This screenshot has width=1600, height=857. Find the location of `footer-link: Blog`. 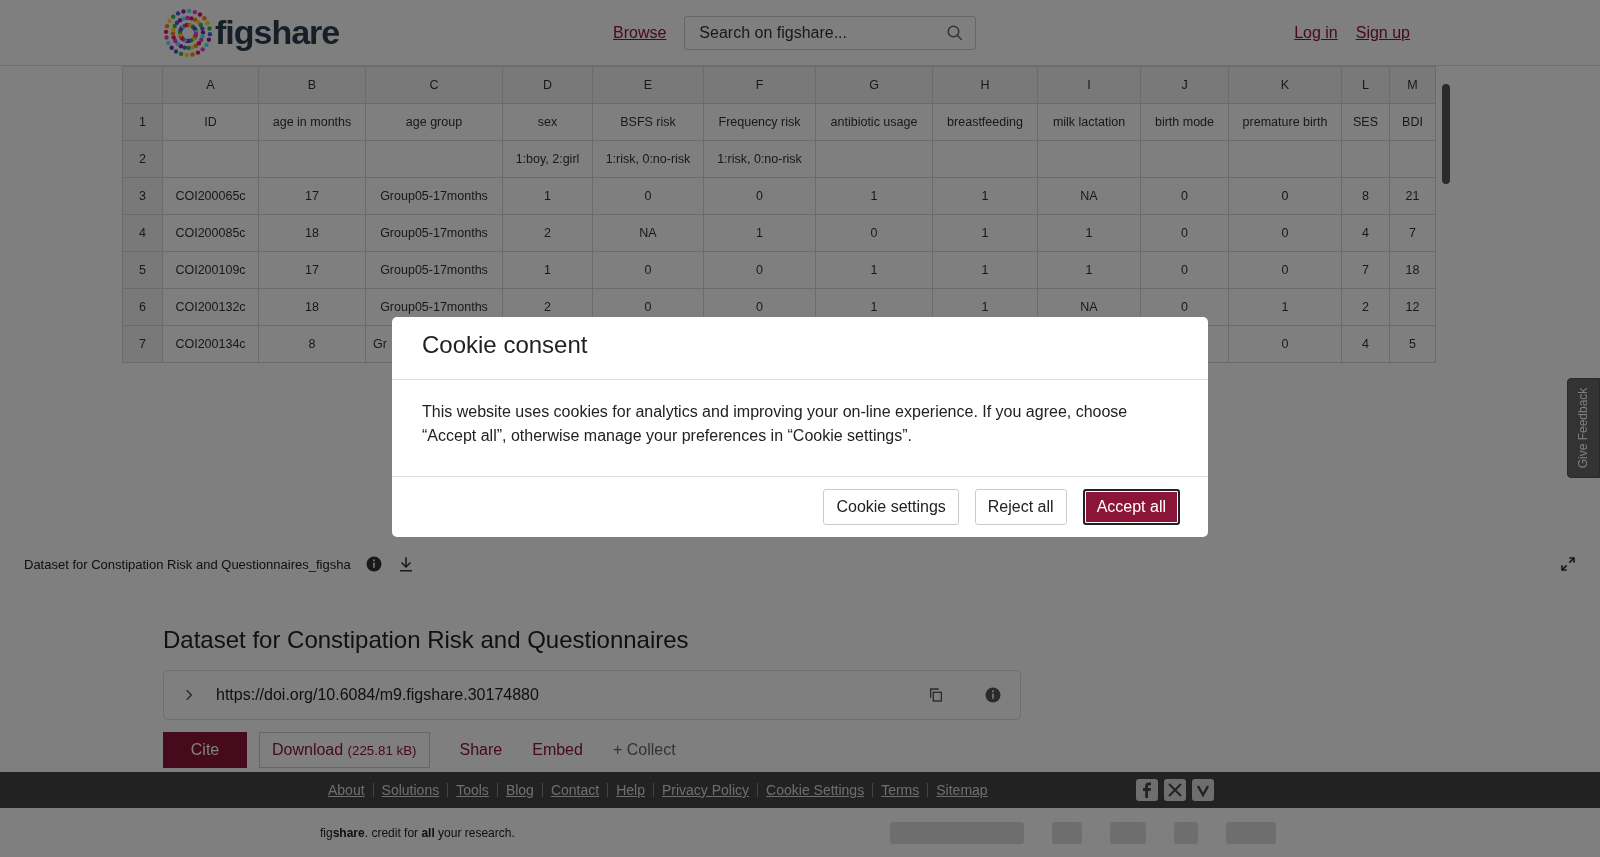

footer-link: Blog is located at coordinates (519, 790).